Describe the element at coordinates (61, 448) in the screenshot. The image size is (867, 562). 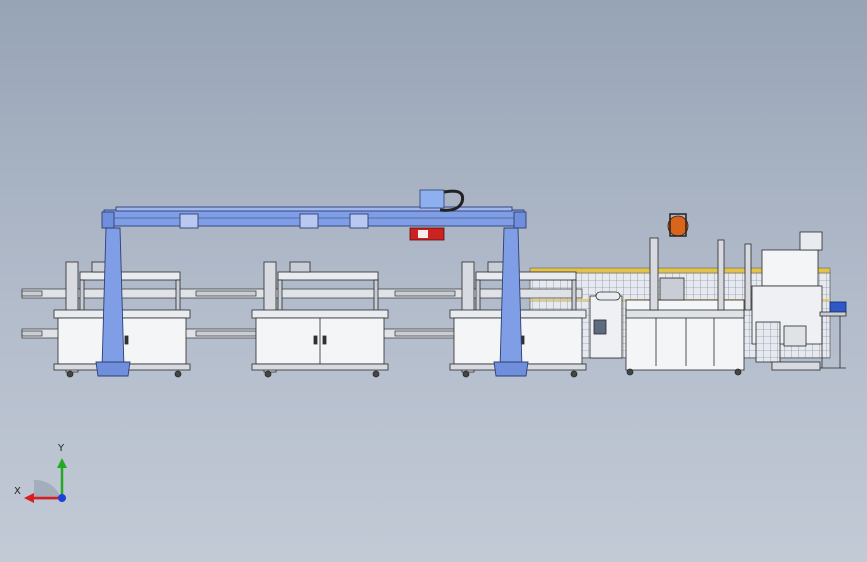
I see `axis-y-label: Y` at that location.